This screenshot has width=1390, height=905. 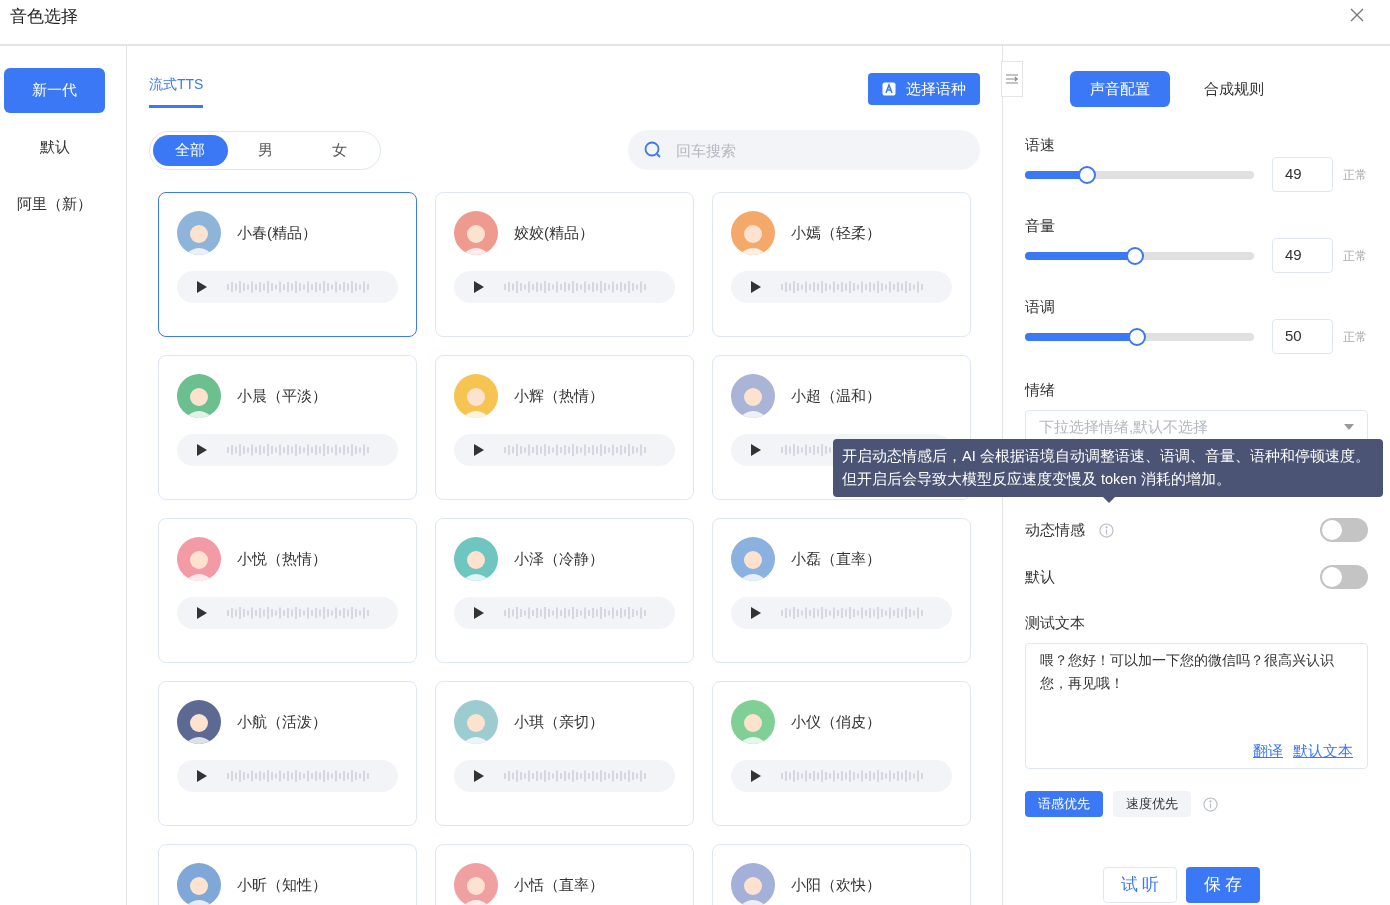 I want to click on voice-card: 小春(精品）, so click(x=287, y=264).